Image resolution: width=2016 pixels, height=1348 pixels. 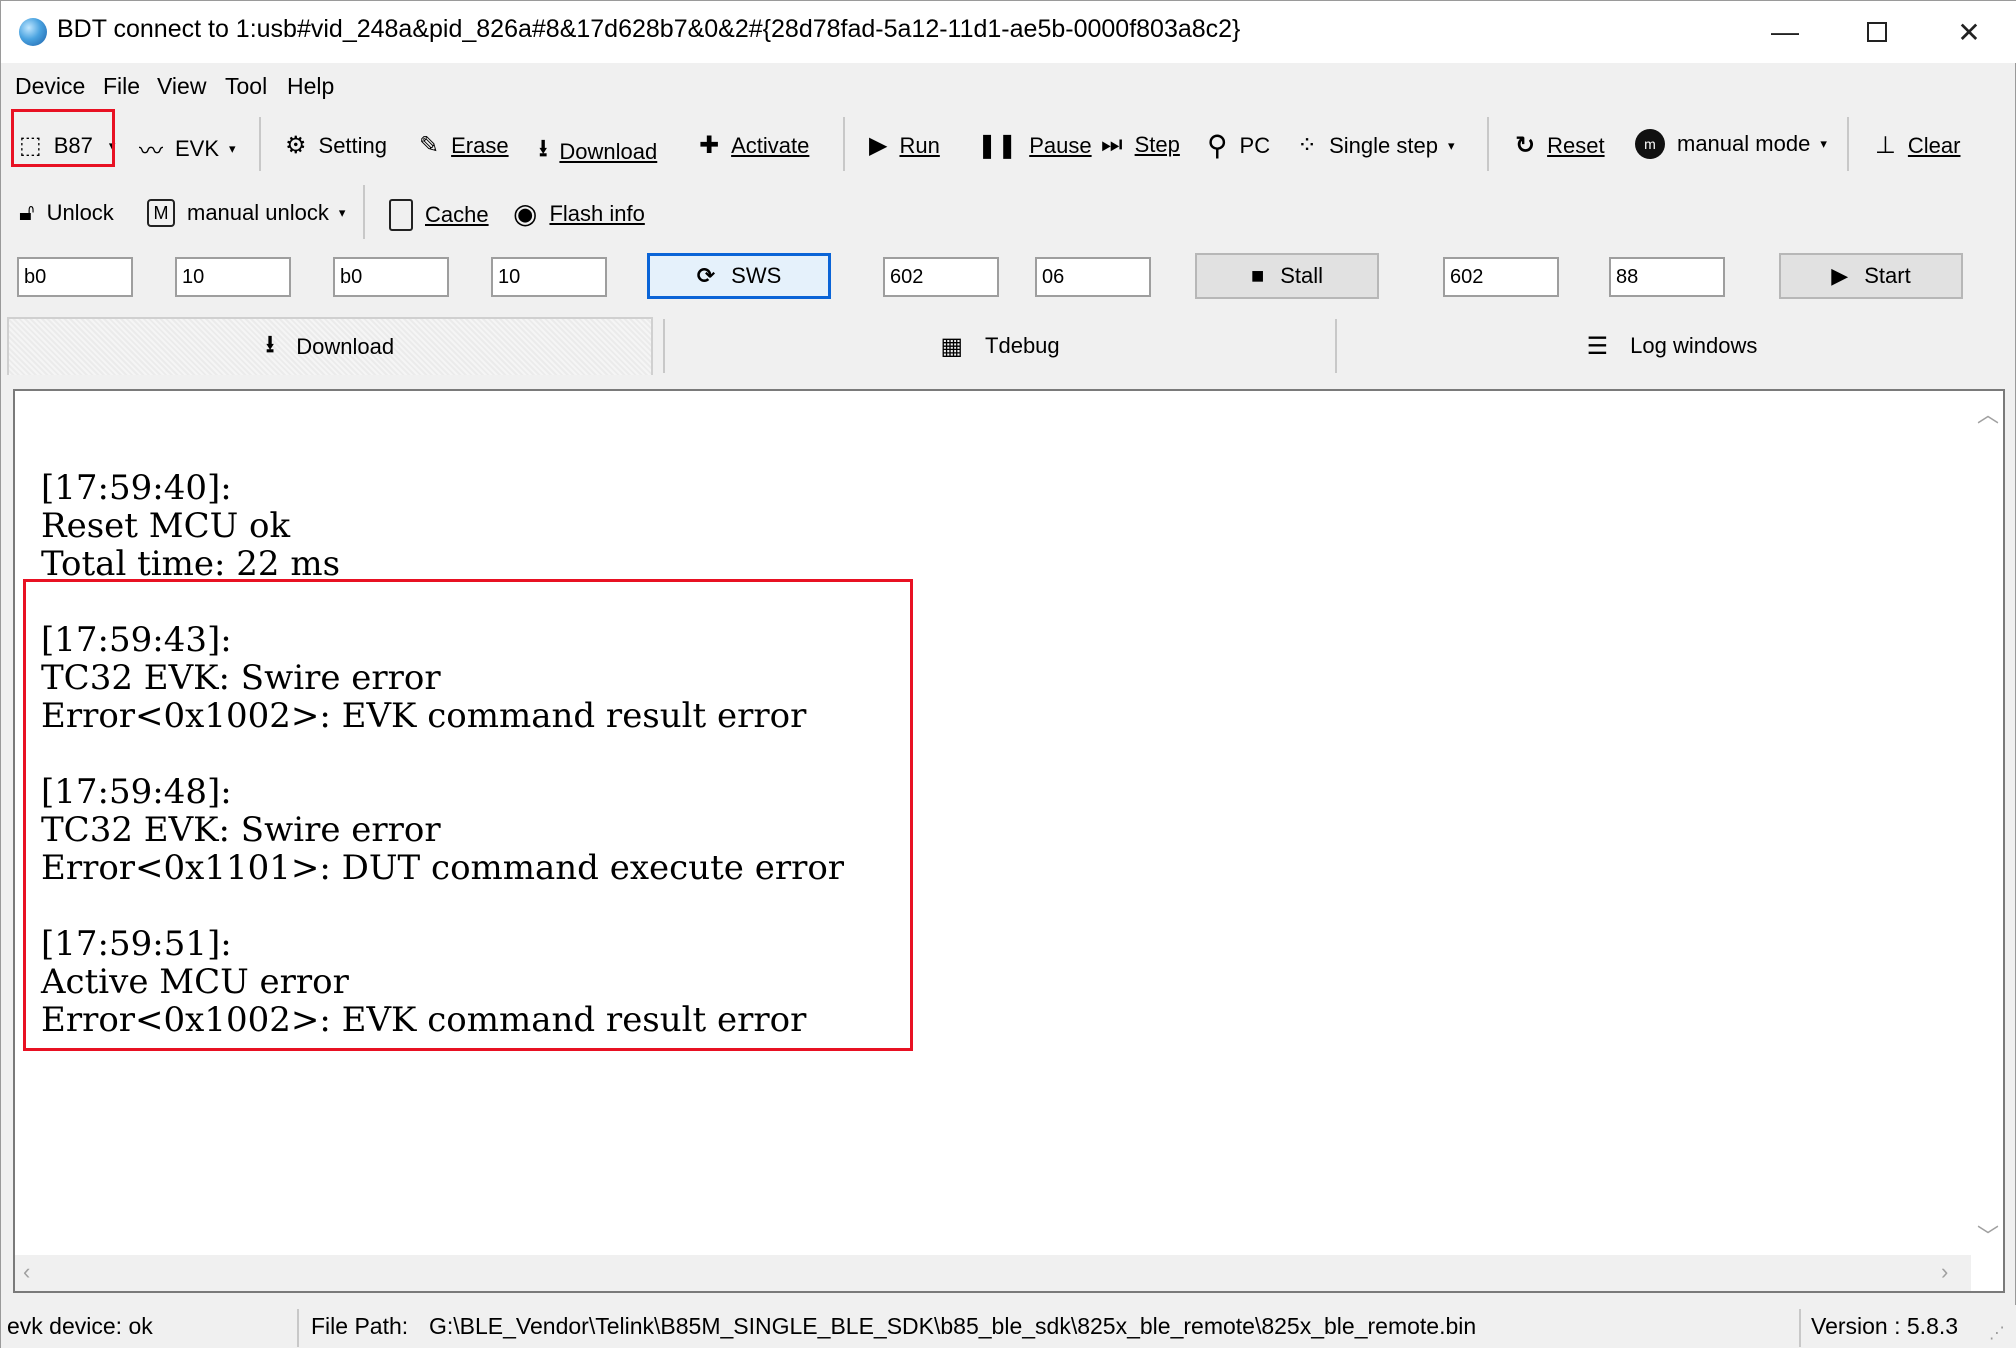 I want to click on sws-button: ⟳ SWS, so click(x=739, y=276).